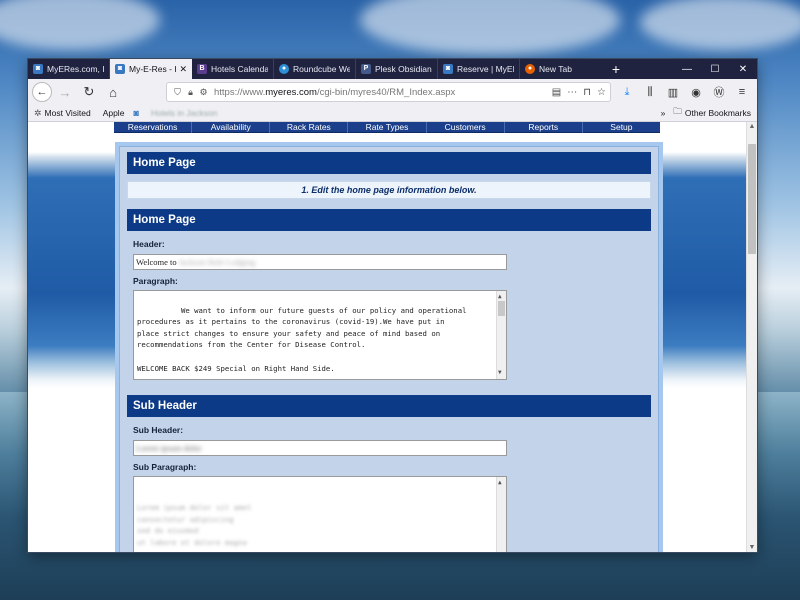 The image size is (800, 600). What do you see at coordinates (501, 308) in the screenshot?
I see `scroll-thumb` at bounding box center [501, 308].